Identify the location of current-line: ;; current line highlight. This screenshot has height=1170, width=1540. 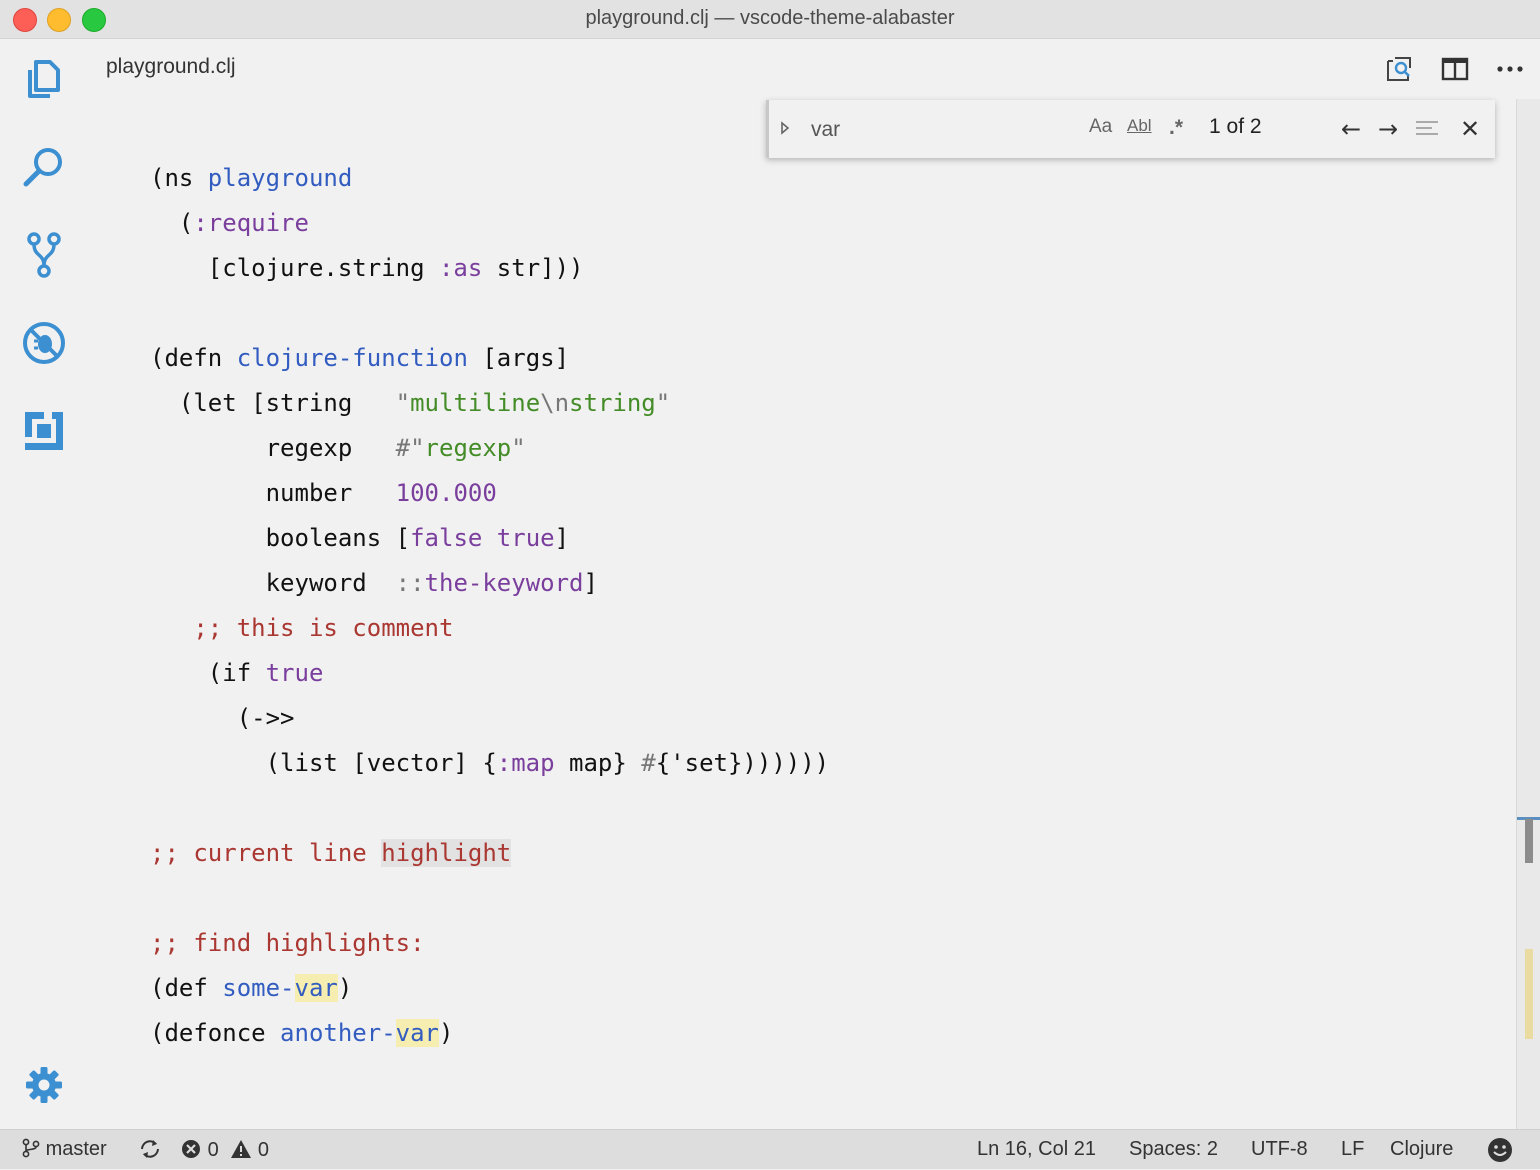
(331, 853).